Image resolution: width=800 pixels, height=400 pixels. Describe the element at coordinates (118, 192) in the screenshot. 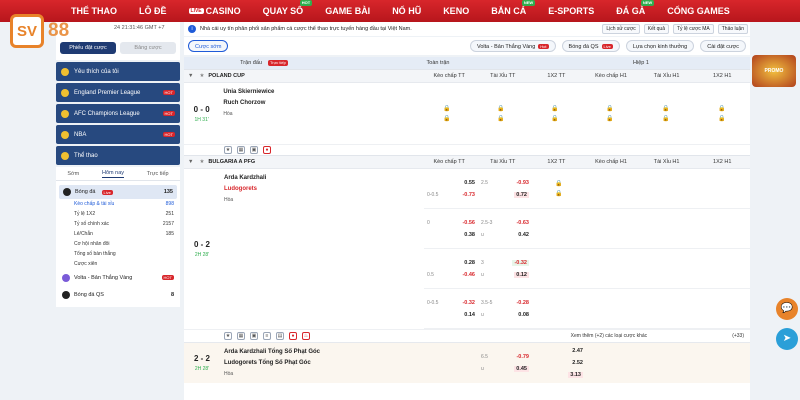

I see `sport-football: Bóng đá Live 135` at that location.